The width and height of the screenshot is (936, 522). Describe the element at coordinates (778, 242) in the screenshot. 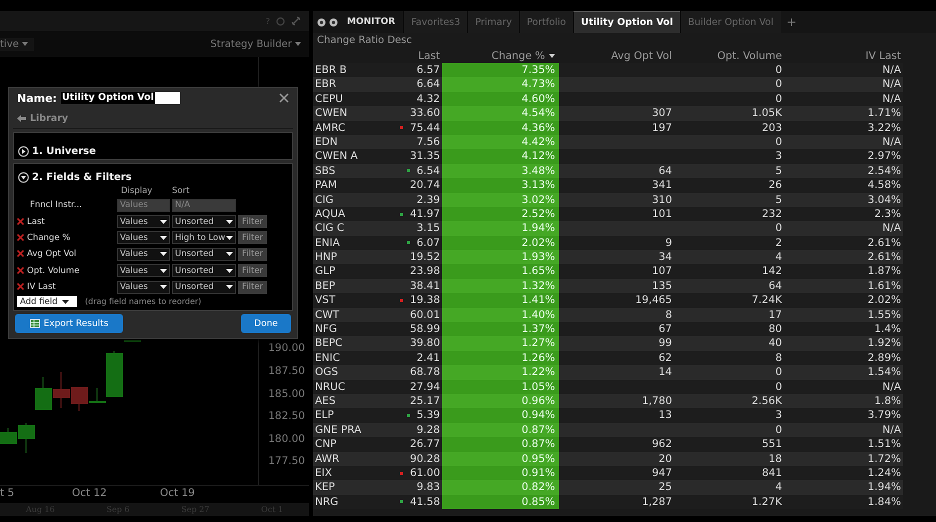

I see `table-cell: 2` at that location.